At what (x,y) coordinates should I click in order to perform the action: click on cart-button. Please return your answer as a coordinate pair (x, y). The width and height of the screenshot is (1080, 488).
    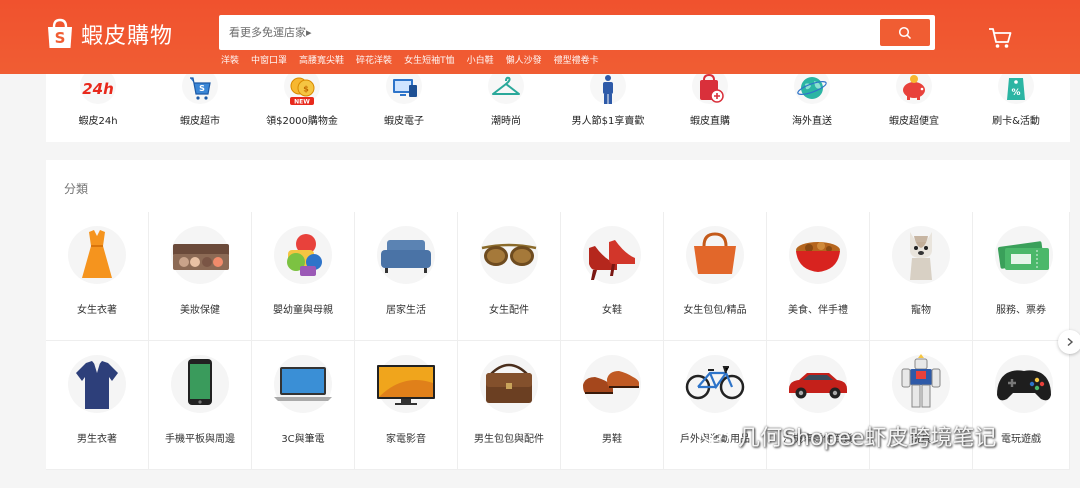
    Looking at the image, I should click on (1000, 38).